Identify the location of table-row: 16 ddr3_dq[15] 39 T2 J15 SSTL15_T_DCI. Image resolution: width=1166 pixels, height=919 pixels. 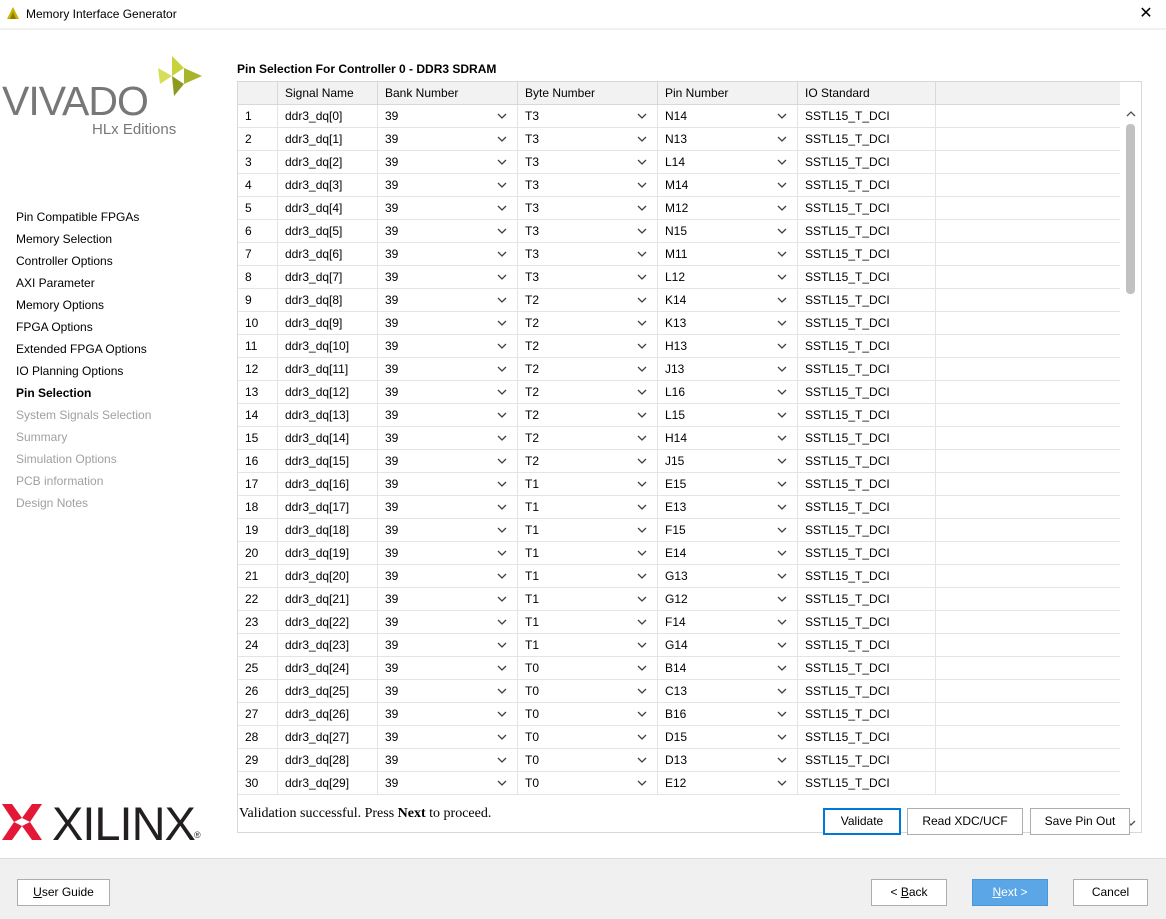
(679, 461).